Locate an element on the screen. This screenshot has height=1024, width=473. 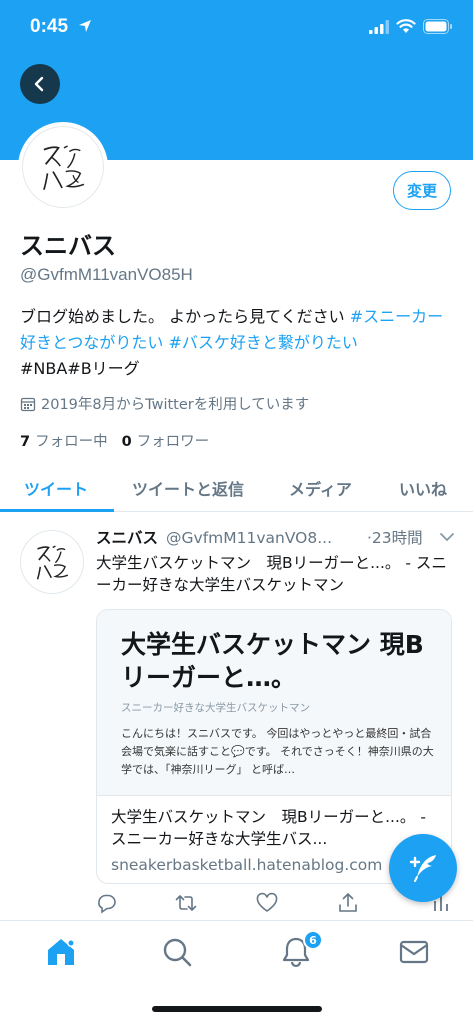
chevron-down-icon is located at coordinates (447, 537).